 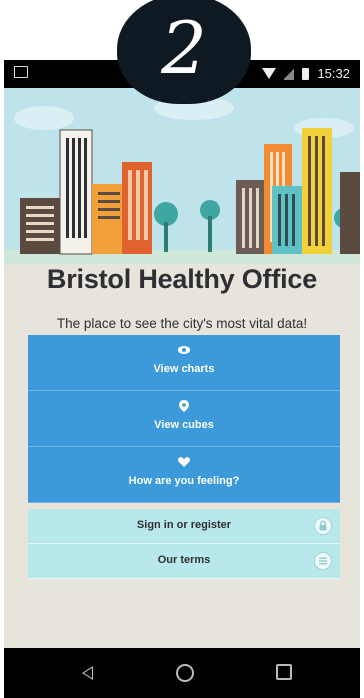 I want to click on our-terms-button: Our terms, so click(x=184, y=561).